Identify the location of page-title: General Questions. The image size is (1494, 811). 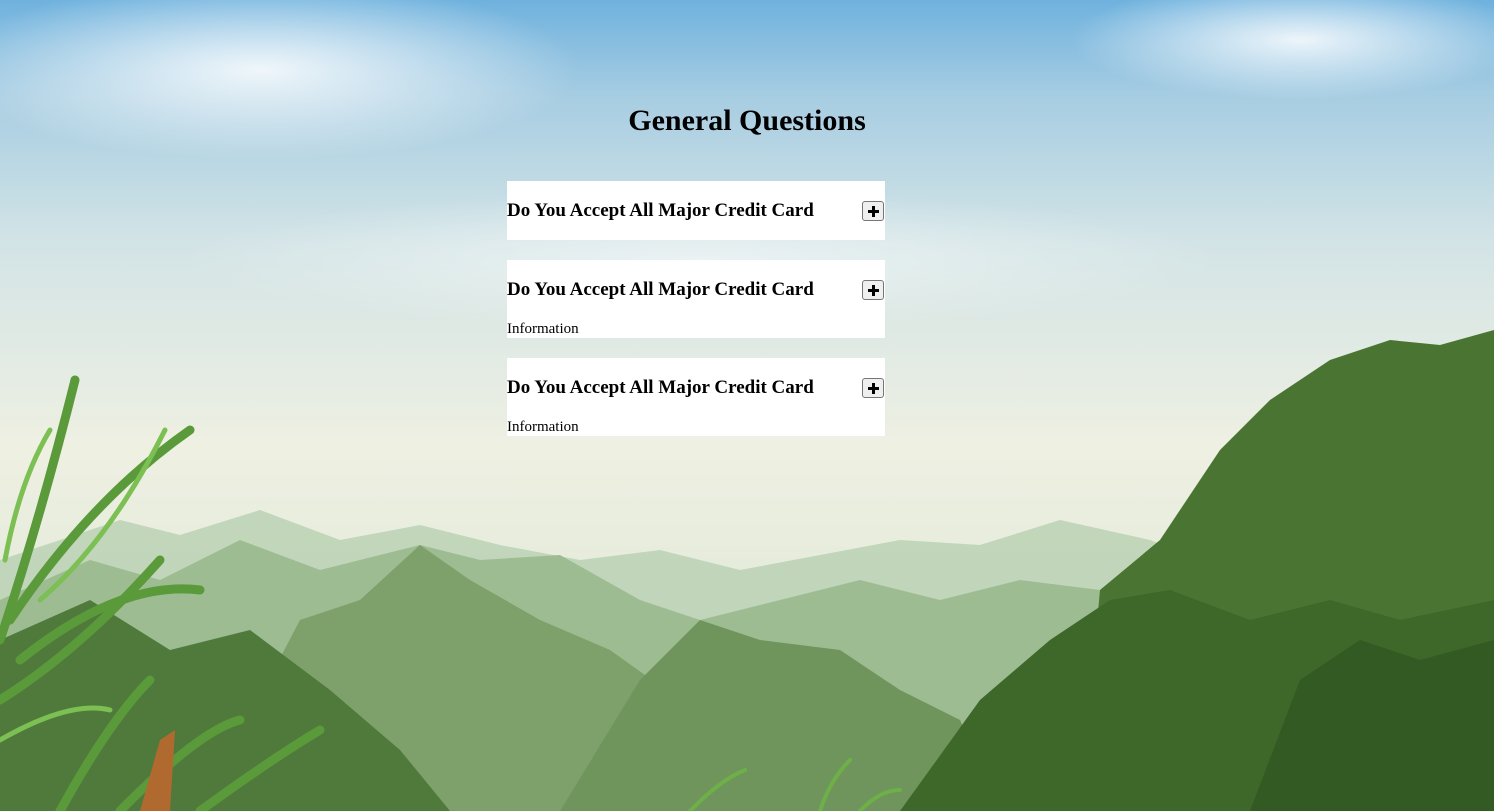
(747, 120).